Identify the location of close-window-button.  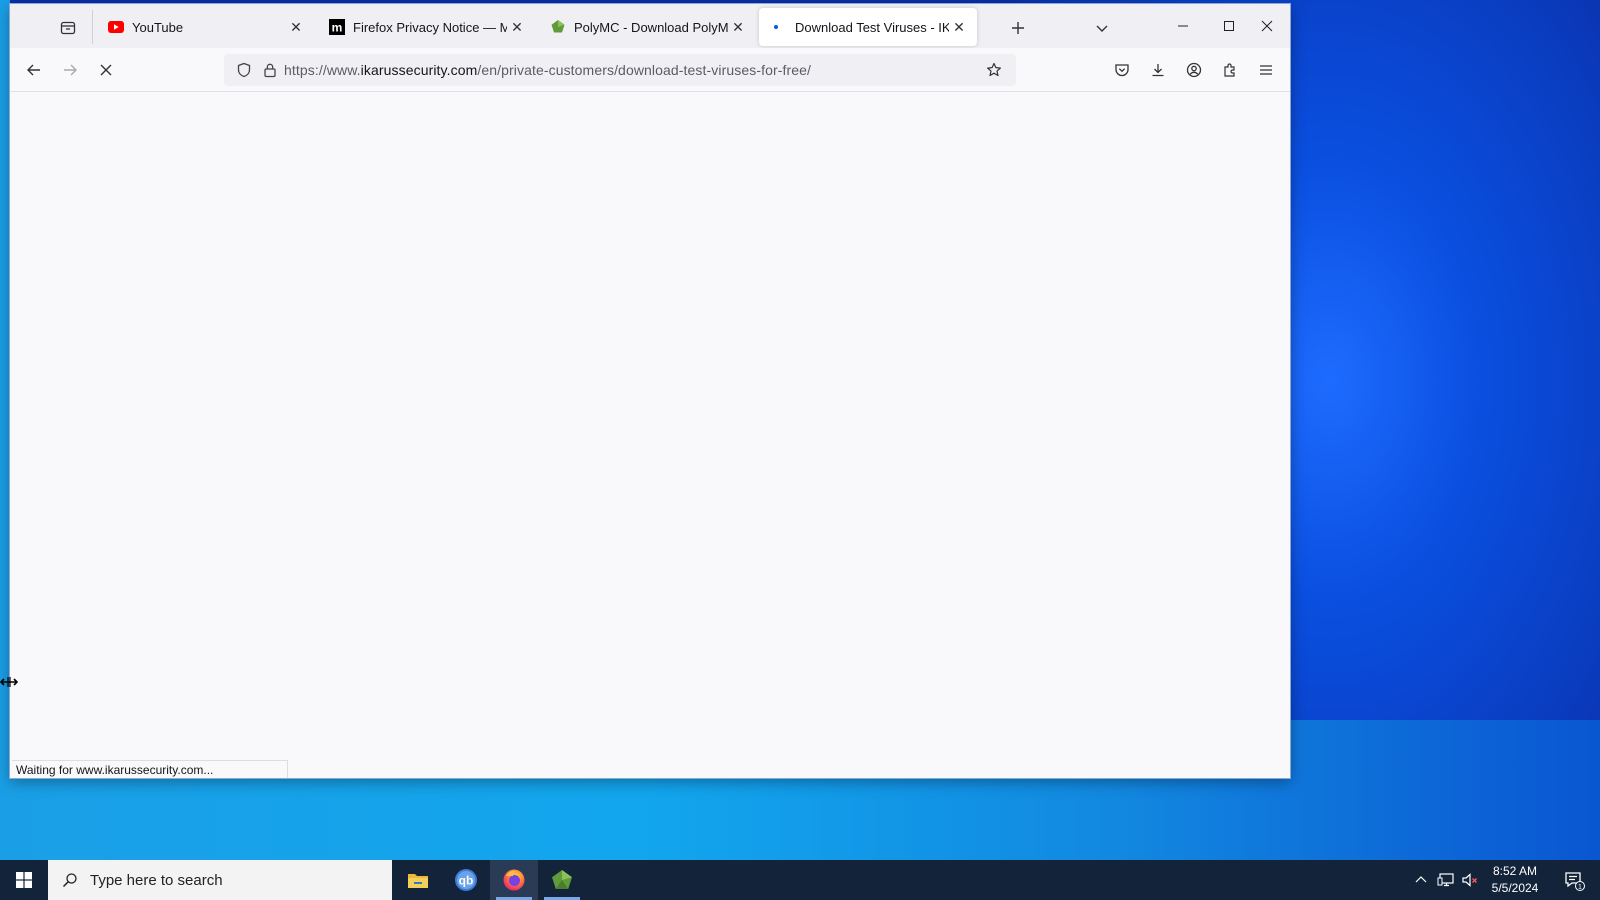
(1267, 26).